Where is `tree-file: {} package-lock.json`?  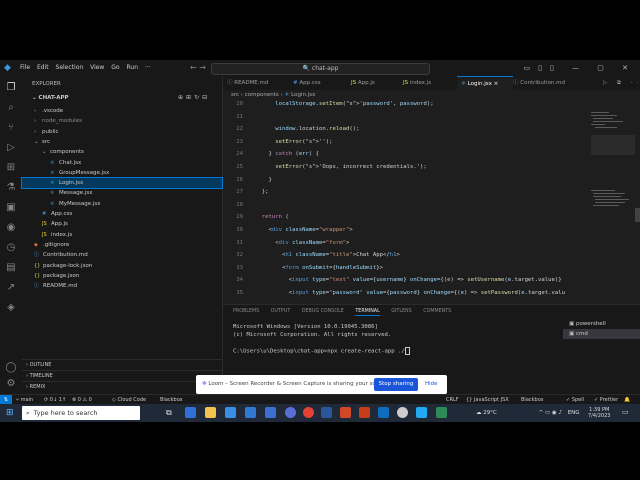 tree-file: {} package-lock.json is located at coordinates (122, 266).